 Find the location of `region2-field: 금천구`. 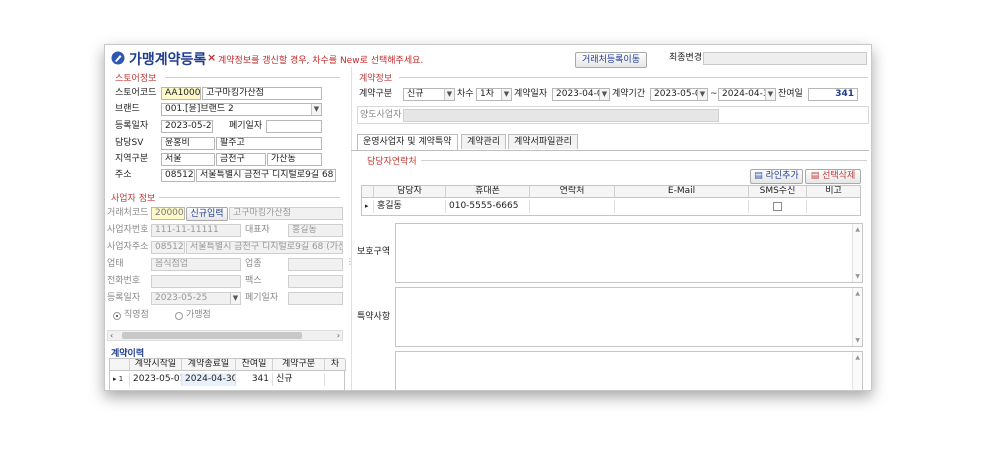

region2-field: 금천구 is located at coordinates (241, 159).